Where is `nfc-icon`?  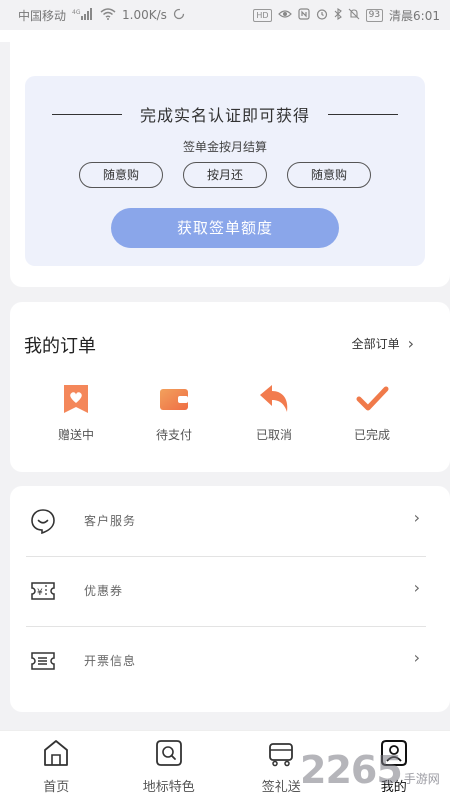 nfc-icon is located at coordinates (303, 15).